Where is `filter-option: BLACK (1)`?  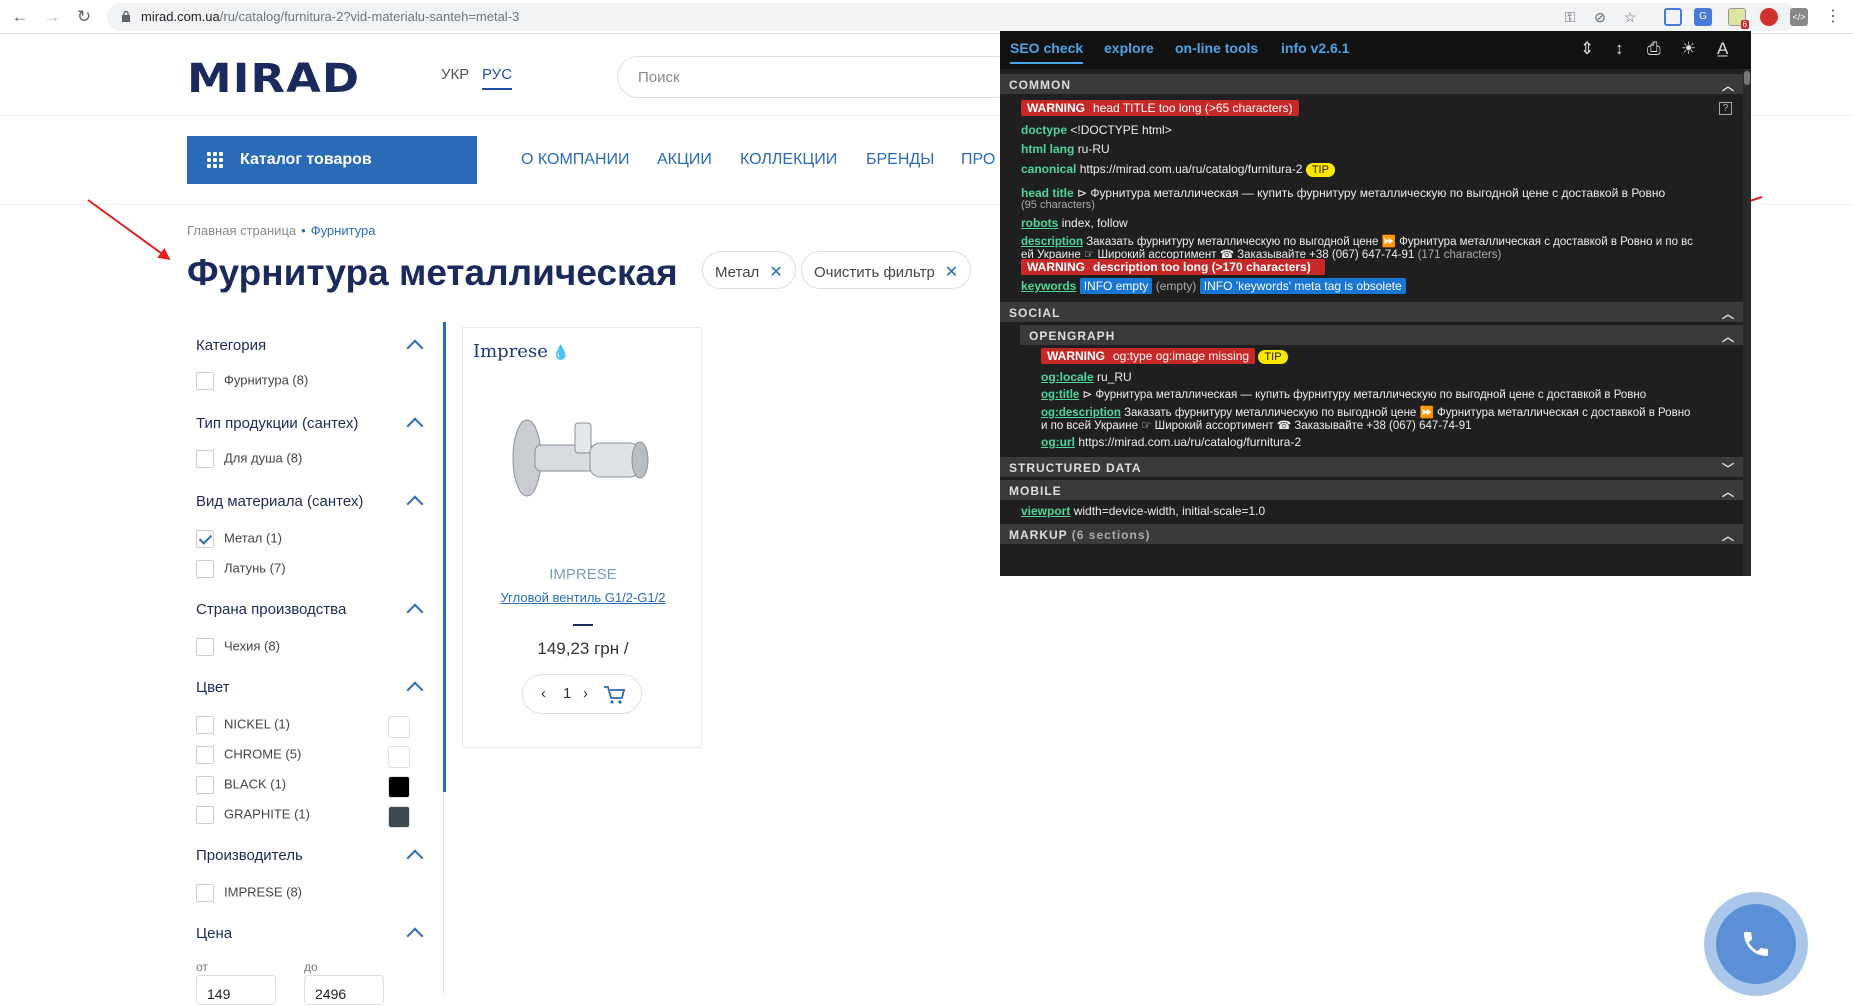
filter-option: BLACK (1) is located at coordinates (241, 785).